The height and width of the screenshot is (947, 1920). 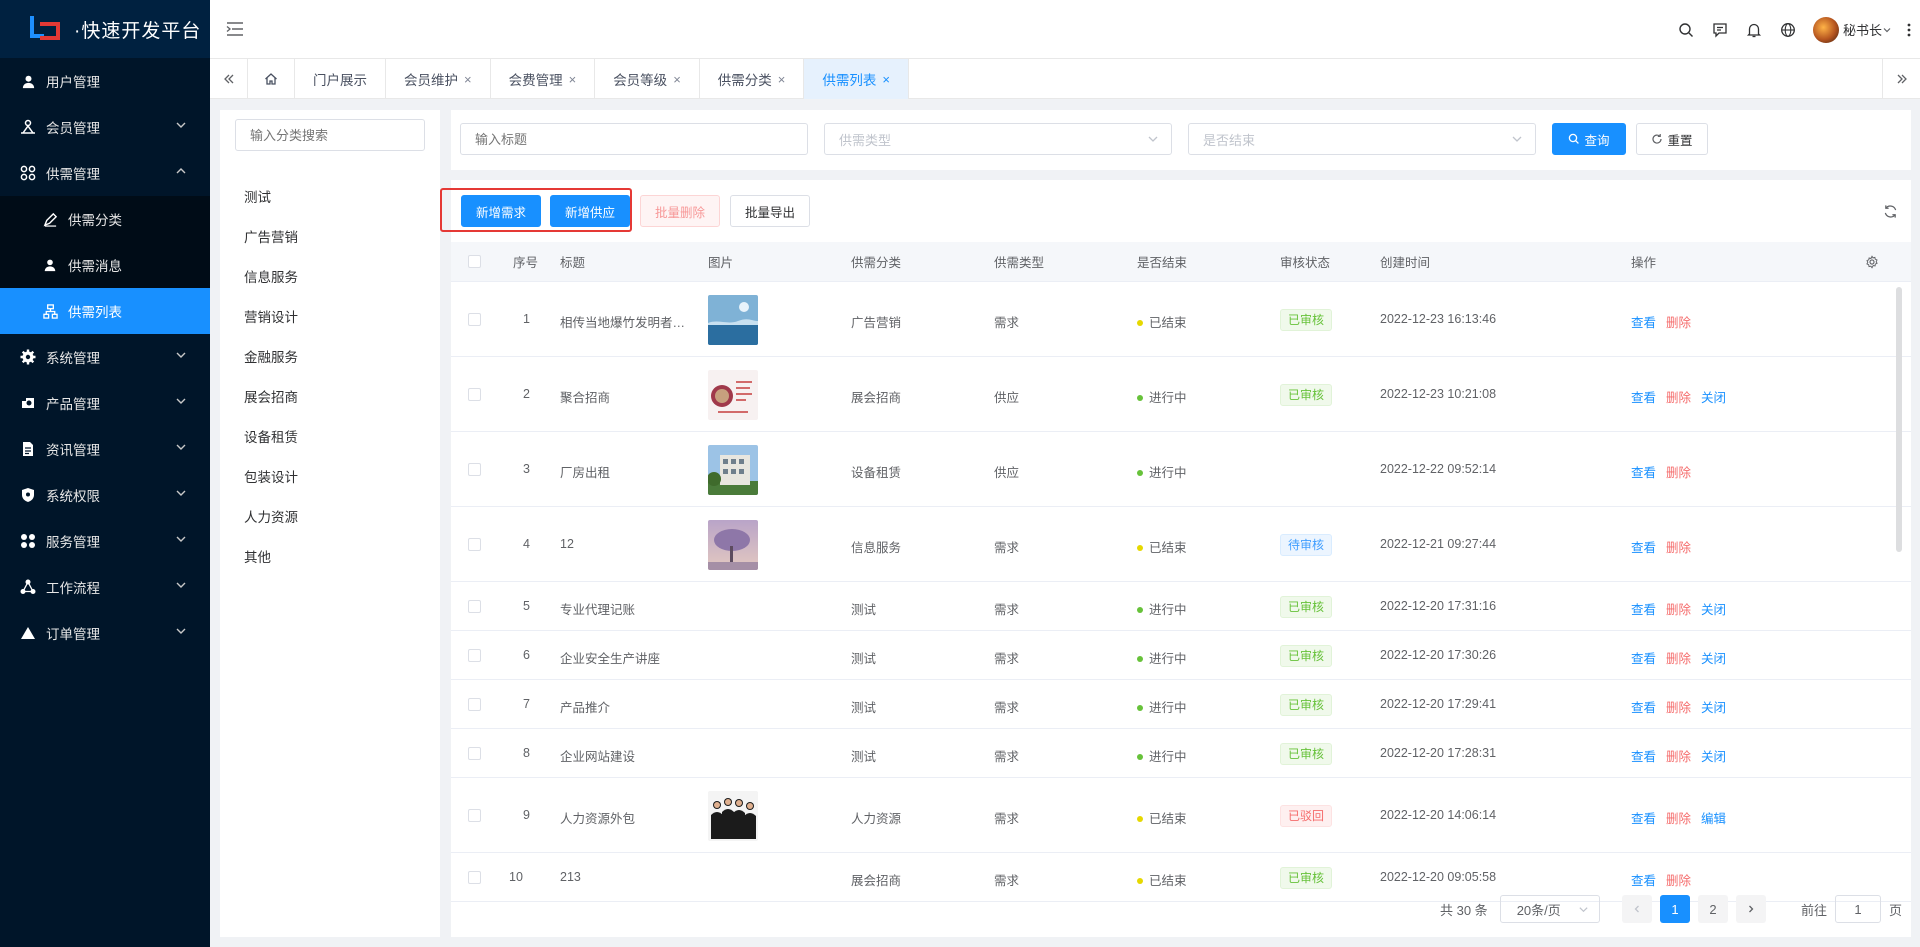 What do you see at coordinates (1852, 29) in the screenshot?
I see `user-menu: 秘书长` at bounding box center [1852, 29].